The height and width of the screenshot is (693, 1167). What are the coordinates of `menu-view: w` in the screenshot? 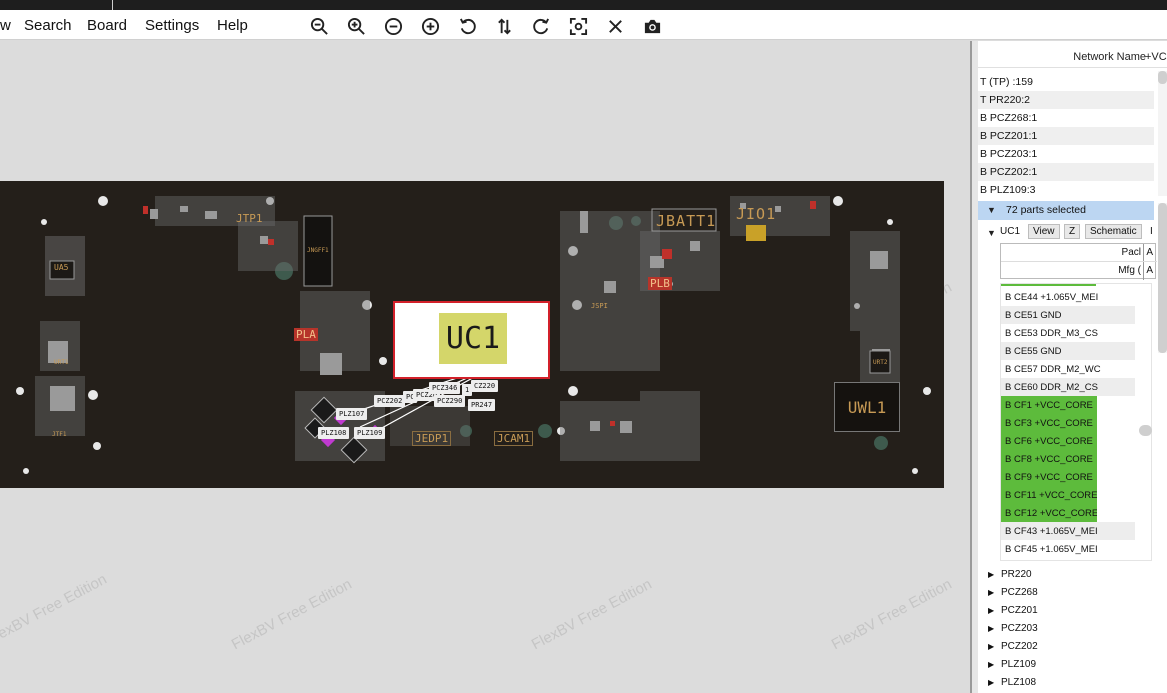 It's located at (5, 25).